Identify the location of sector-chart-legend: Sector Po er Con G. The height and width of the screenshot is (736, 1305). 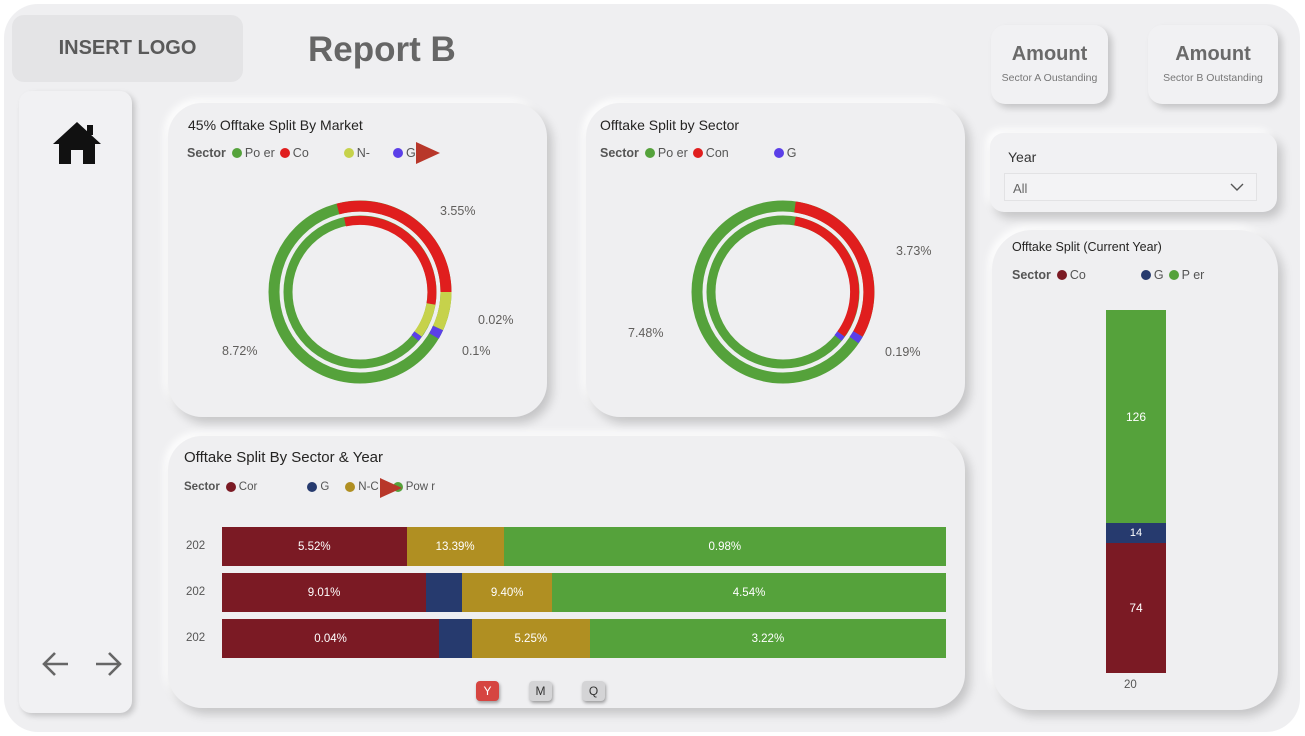
(700, 153).